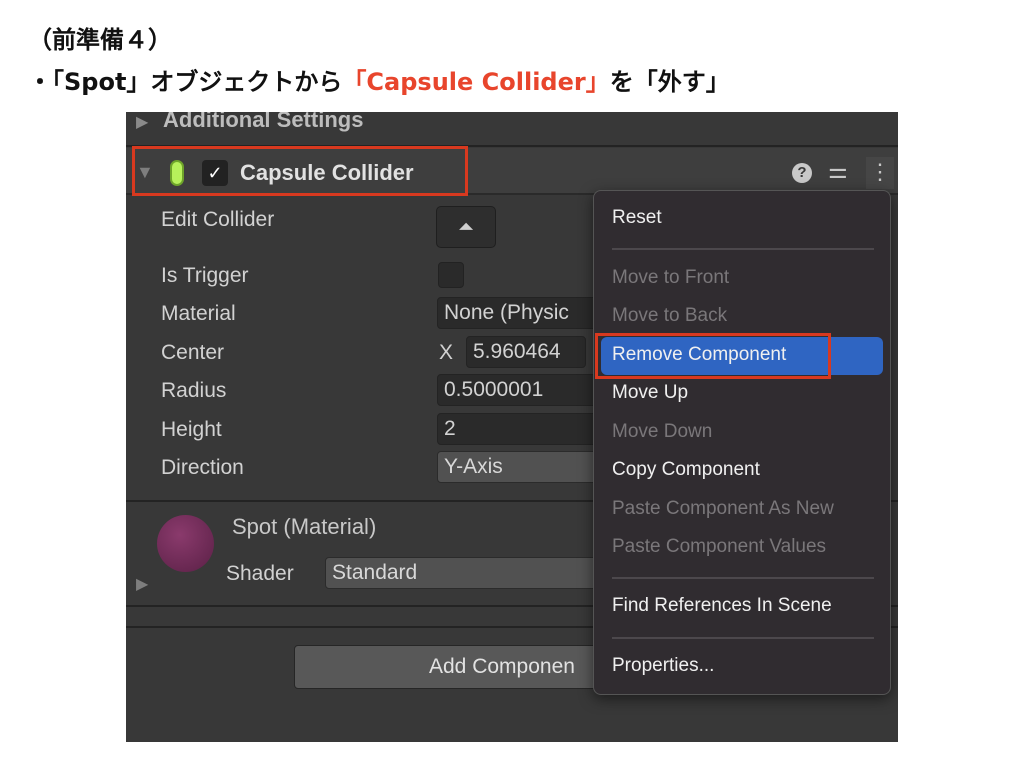 This screenshot has width=1024, height=768. Describe the element at coordinates (191, 429) in the screenshot. I see `height-label: Height` at that location.